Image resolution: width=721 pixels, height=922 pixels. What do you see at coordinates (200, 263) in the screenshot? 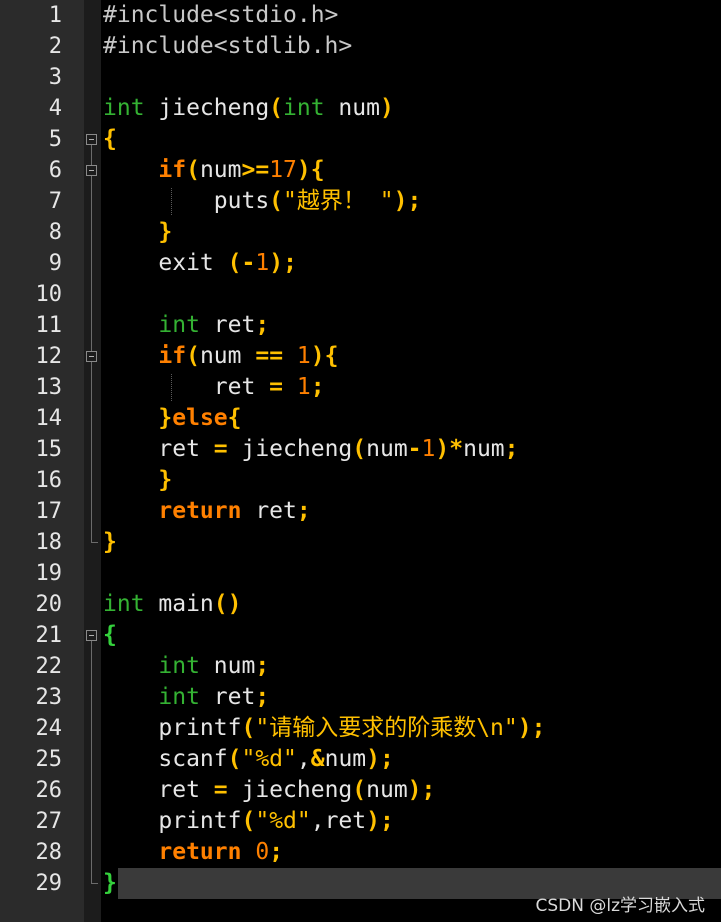
I see `code-text: exit (-1);` at bounding box center [200, 263].